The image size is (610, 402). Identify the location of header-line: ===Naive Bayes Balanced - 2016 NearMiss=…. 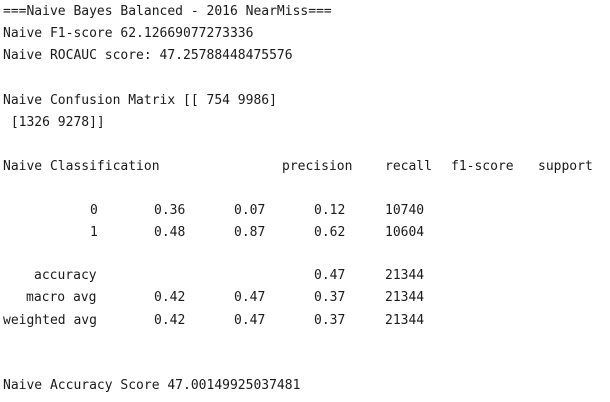
(167, 11).